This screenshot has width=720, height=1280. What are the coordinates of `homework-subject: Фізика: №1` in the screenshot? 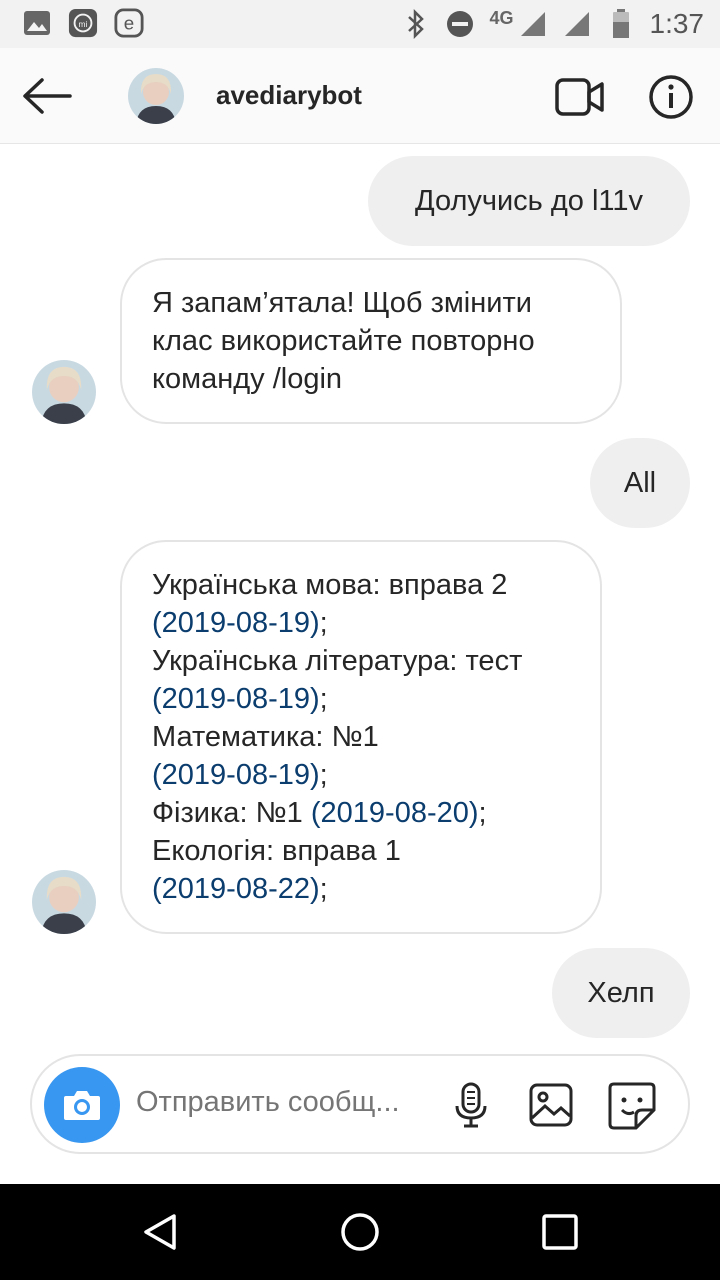 It's located at (227, 813).